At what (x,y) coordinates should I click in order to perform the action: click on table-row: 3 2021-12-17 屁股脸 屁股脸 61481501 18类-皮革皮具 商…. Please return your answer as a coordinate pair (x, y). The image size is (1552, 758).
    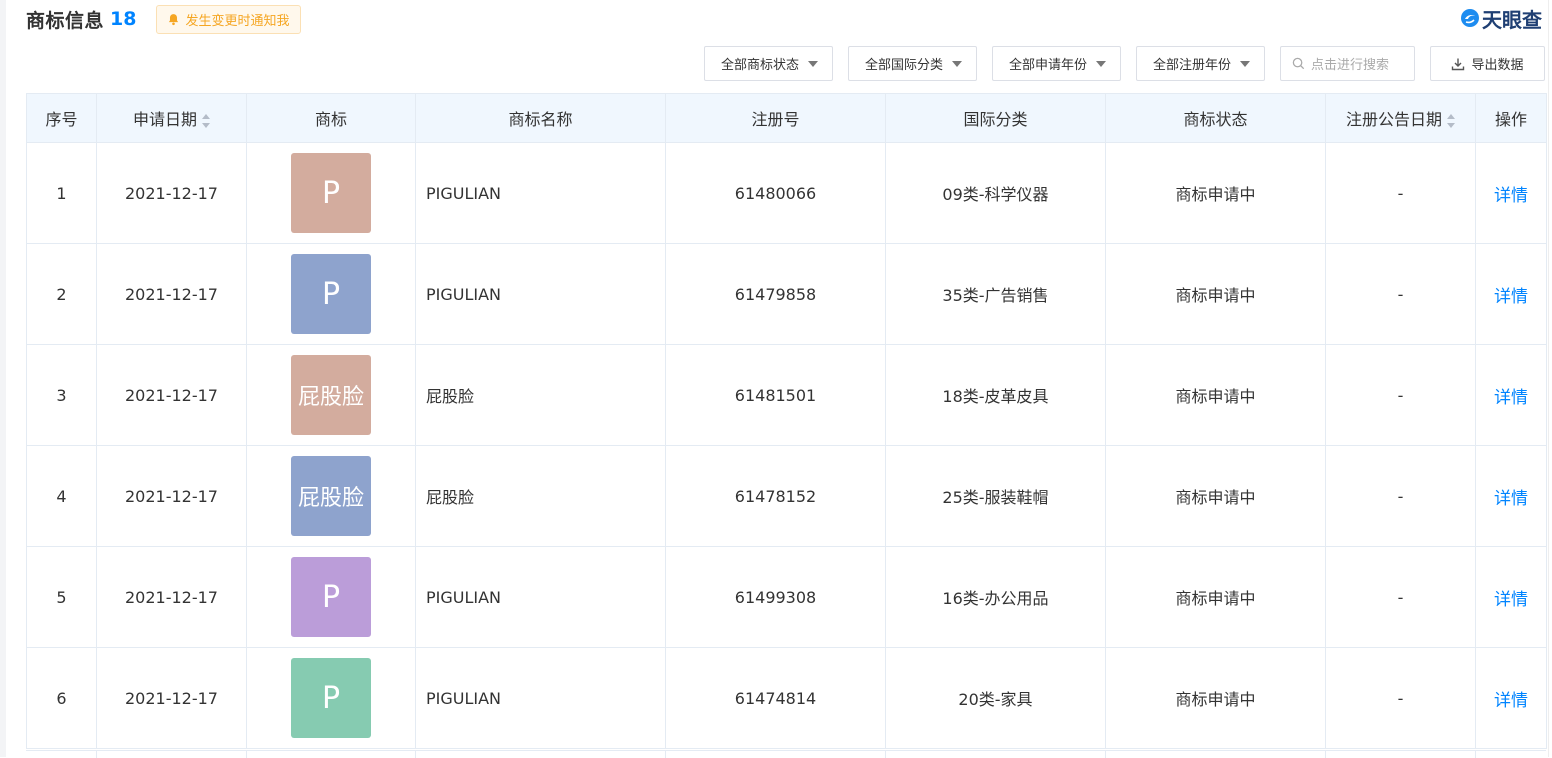
    Looking at the image, I should click on (786, 395).